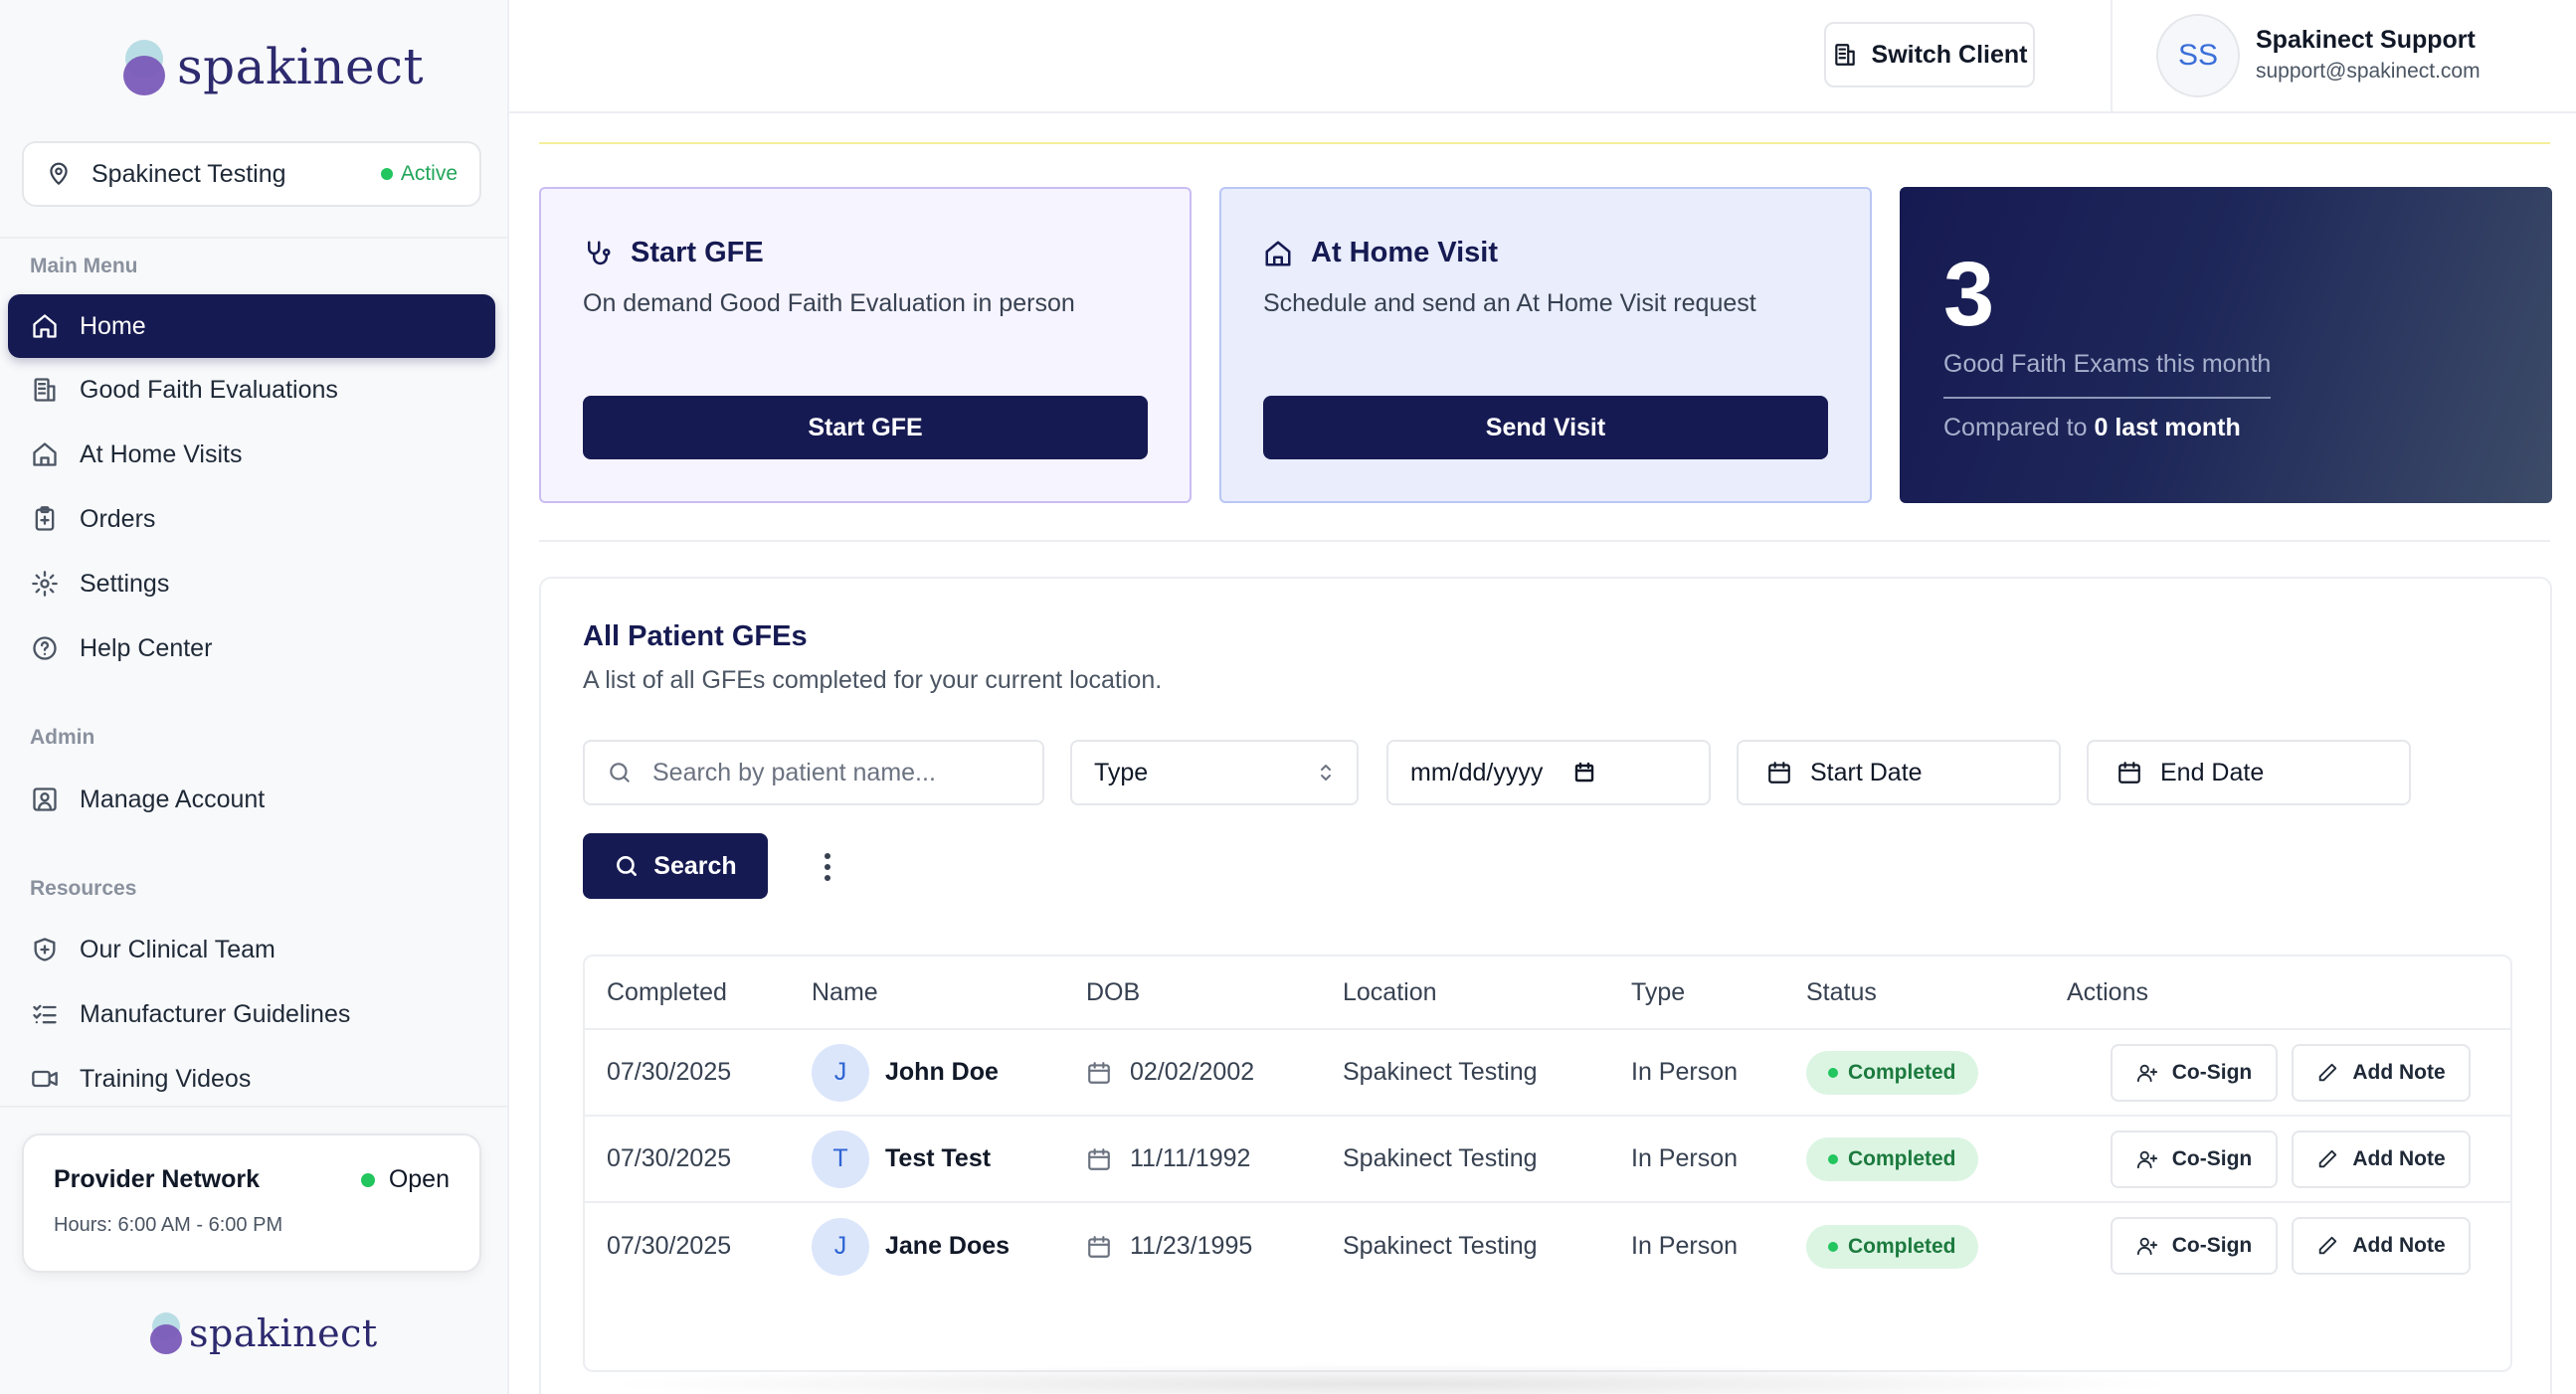 The width and height of the screenshot is (2576, 1394). I want to click on scroll-shadow, so click(1392, 1379).